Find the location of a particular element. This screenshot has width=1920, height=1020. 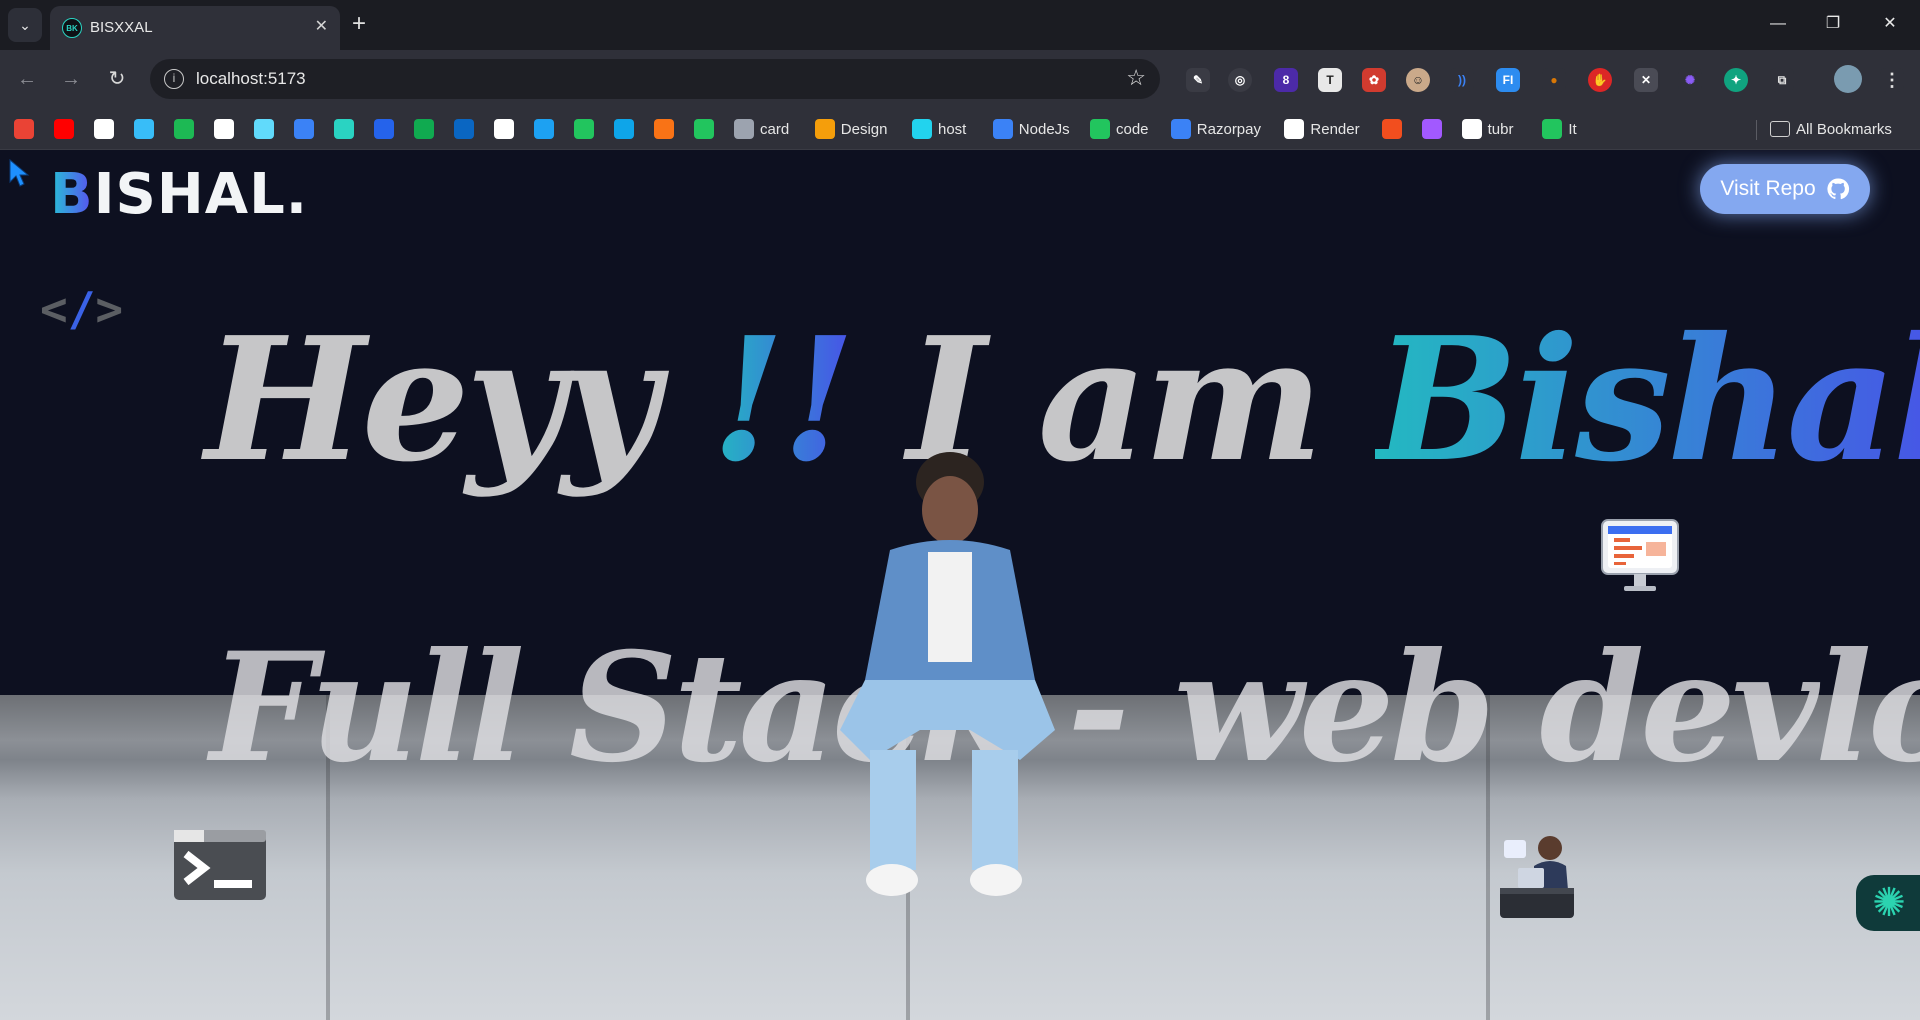

pixel-extension-icon: ✕ is located at coordinates (1646, 80).